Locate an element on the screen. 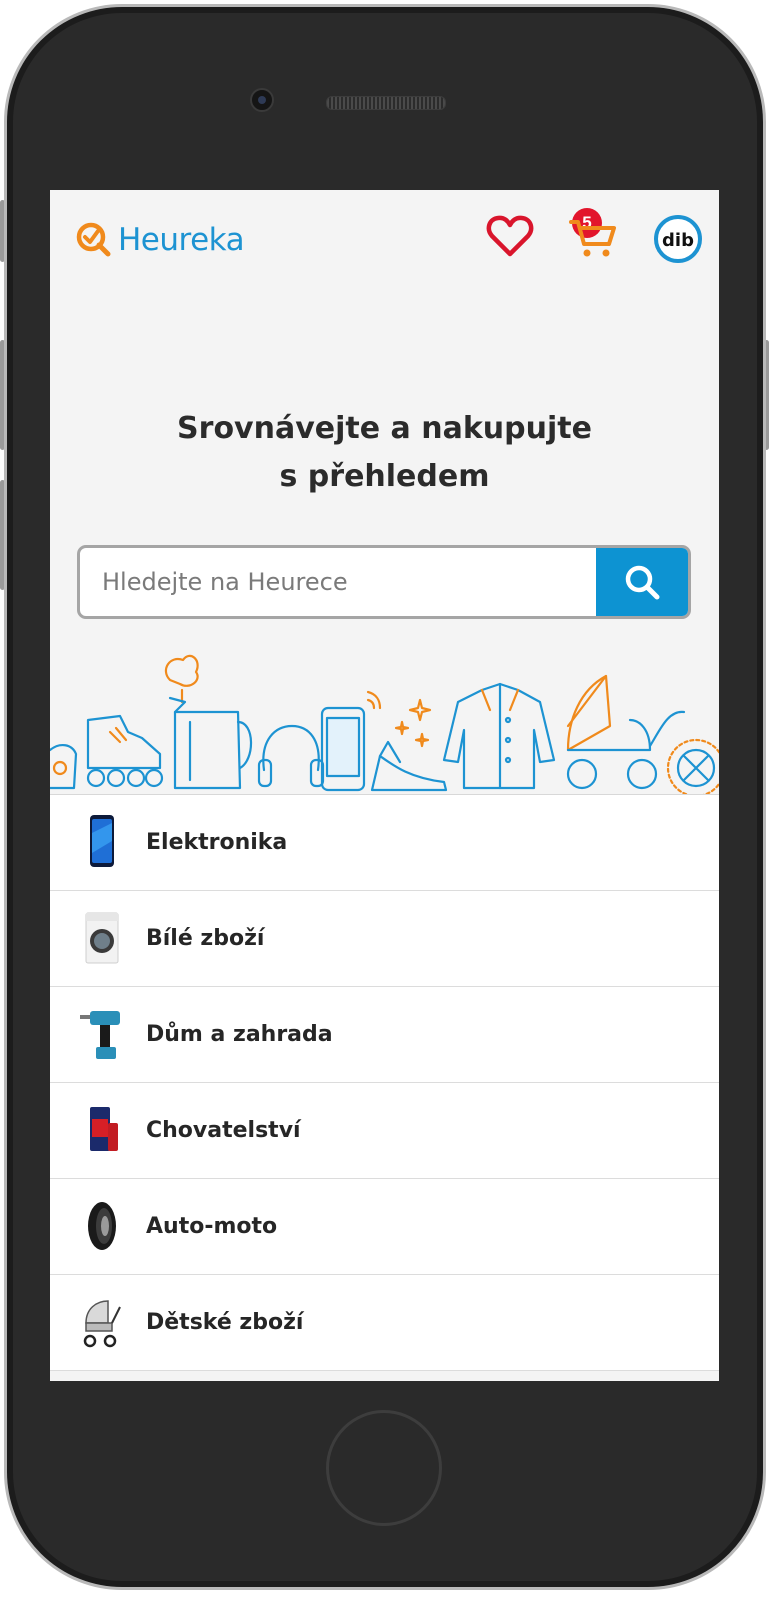 This screenshot has width=784, height=1600. category-item-auto-moto: Auto-moto is located at coordinates (384, 1227).